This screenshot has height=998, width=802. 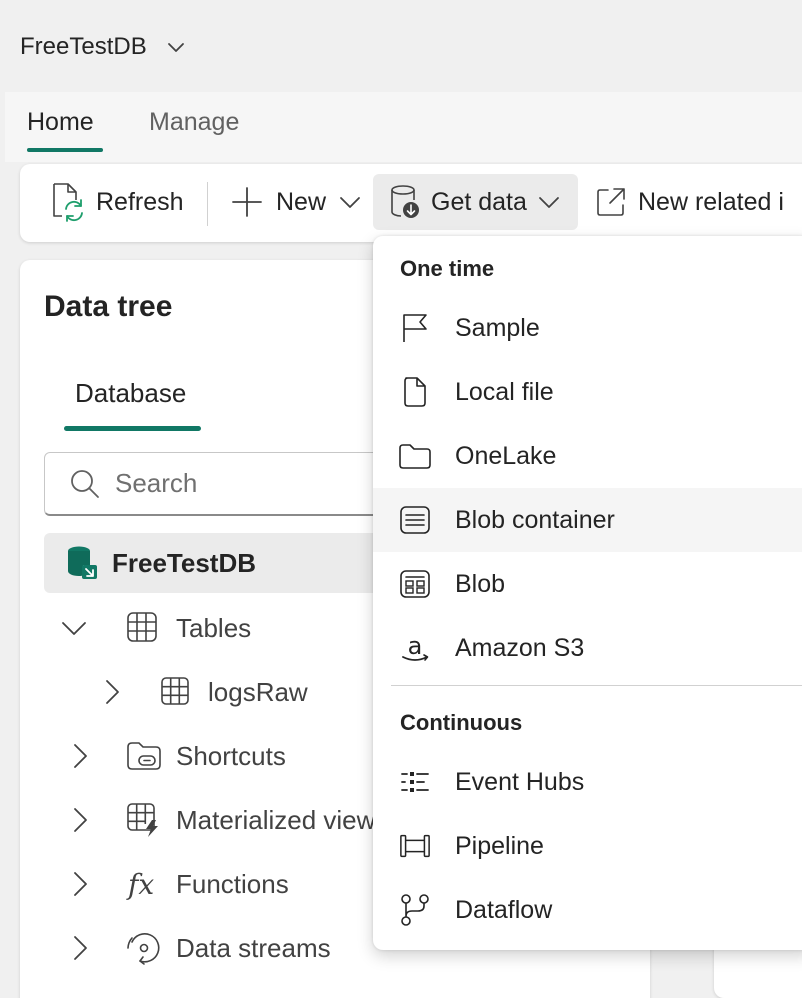 I want to click on refresh-icon, so click(x=68, y=202).